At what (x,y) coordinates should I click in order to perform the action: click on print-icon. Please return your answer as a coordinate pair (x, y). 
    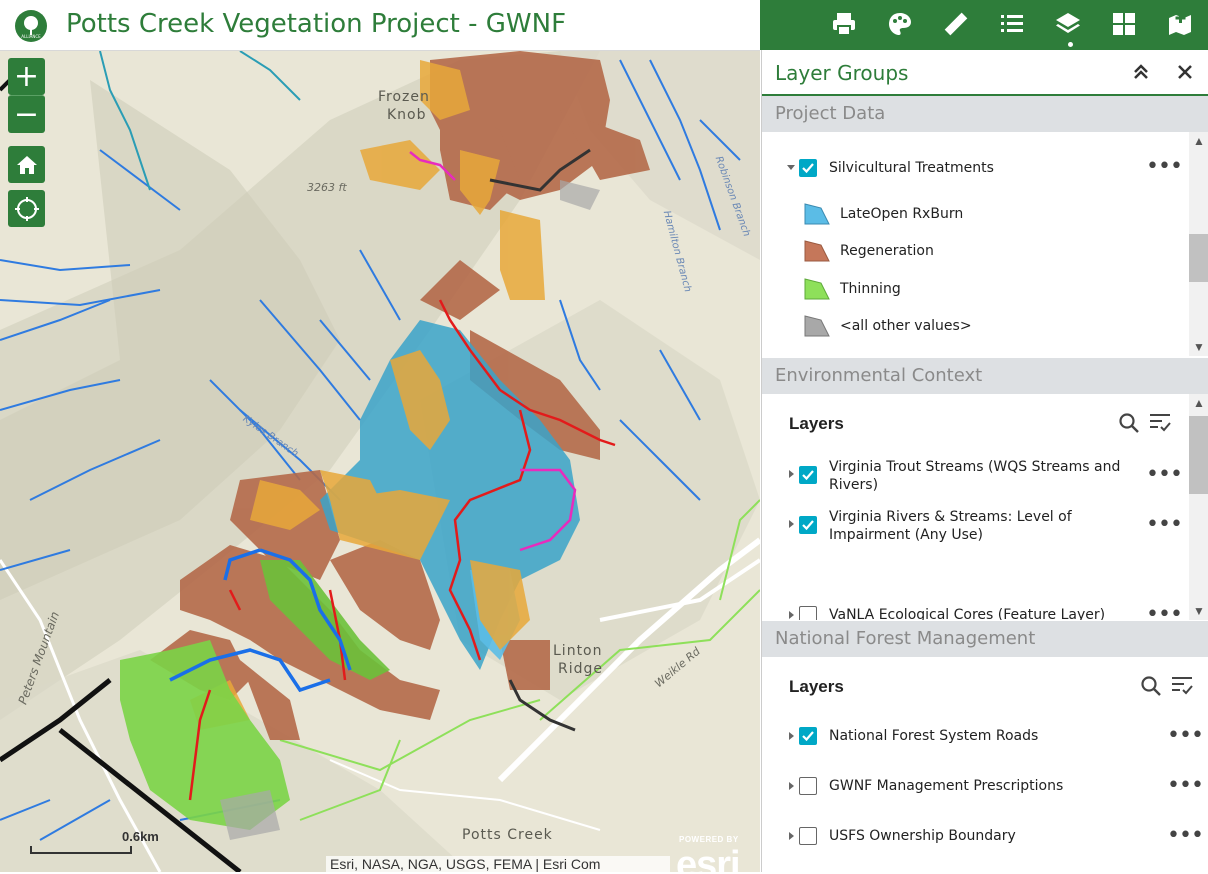
    Looking at the image, I should click on (844, 24).